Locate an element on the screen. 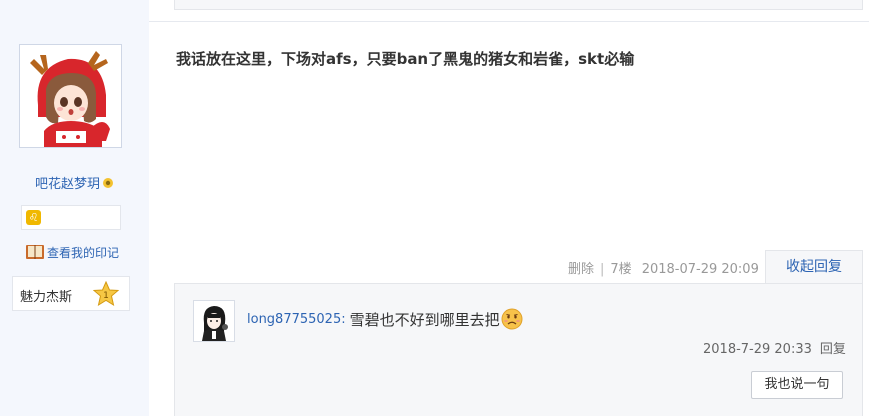 The width and height of the screenshot is (869, 416). reply-text: 雪碧也不好到哪里去把 is located at coordinates (424, 319).